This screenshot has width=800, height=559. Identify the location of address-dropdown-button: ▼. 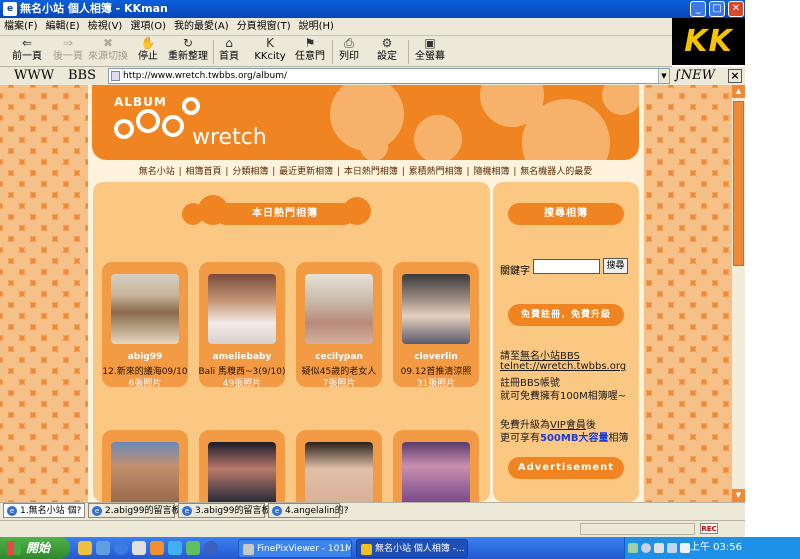
(663, 76).